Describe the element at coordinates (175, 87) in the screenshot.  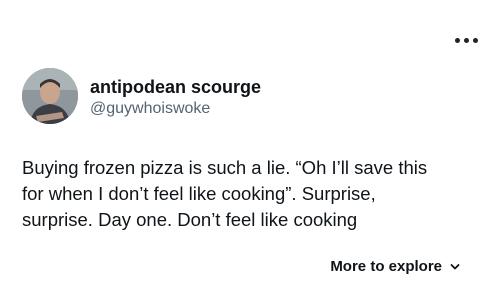
I see `display-name: antipodean scourge` at that location.